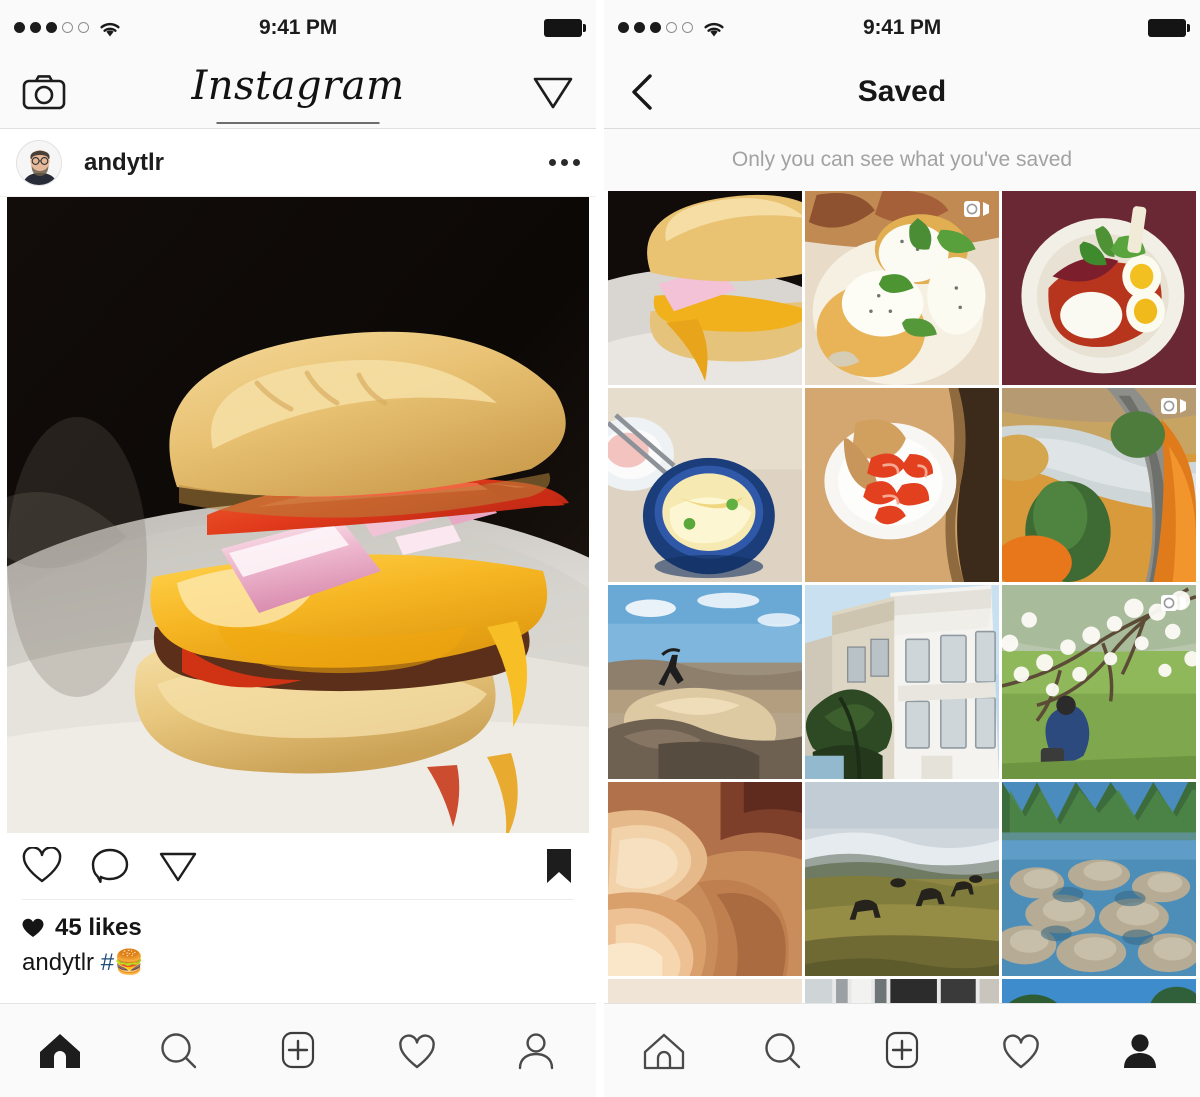 Image resolution: width=1200 pixels, height=1097 pixels. Describe the element at coordinates (902, 682) in the screenshot. I see `saved-cell-victorian-house` at that location.